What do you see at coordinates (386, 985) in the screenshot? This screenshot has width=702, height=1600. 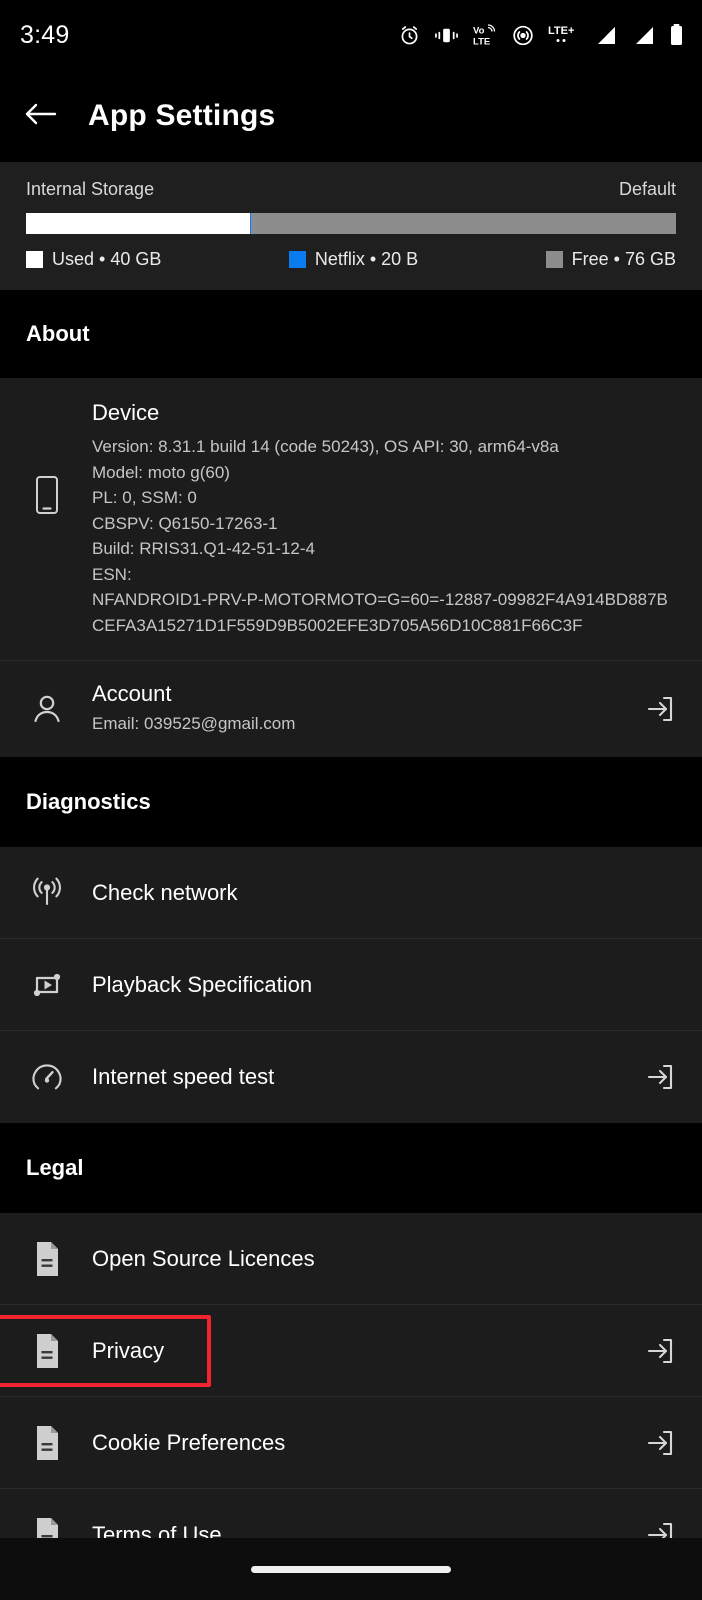 I see `playback-specification-body: Playback Specification` at bounding box center [386, 985].